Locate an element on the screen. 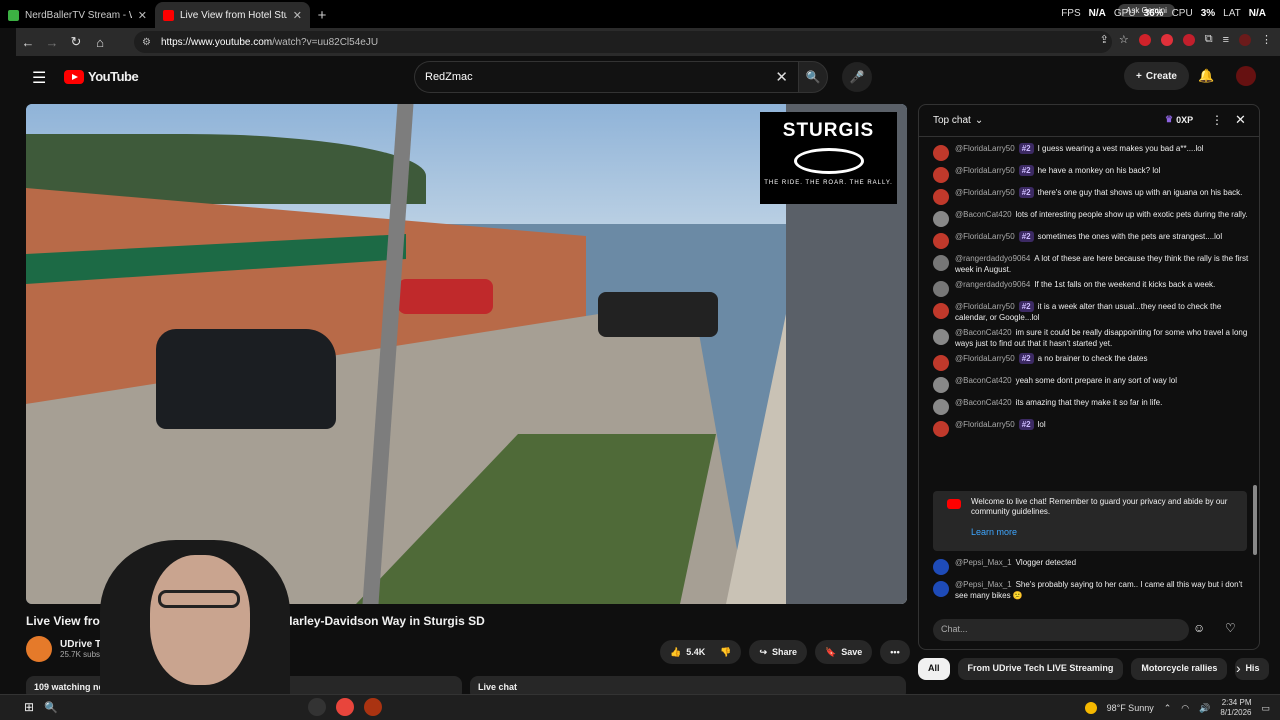  extension-pin-icon is located at coordinates (1188, 39).